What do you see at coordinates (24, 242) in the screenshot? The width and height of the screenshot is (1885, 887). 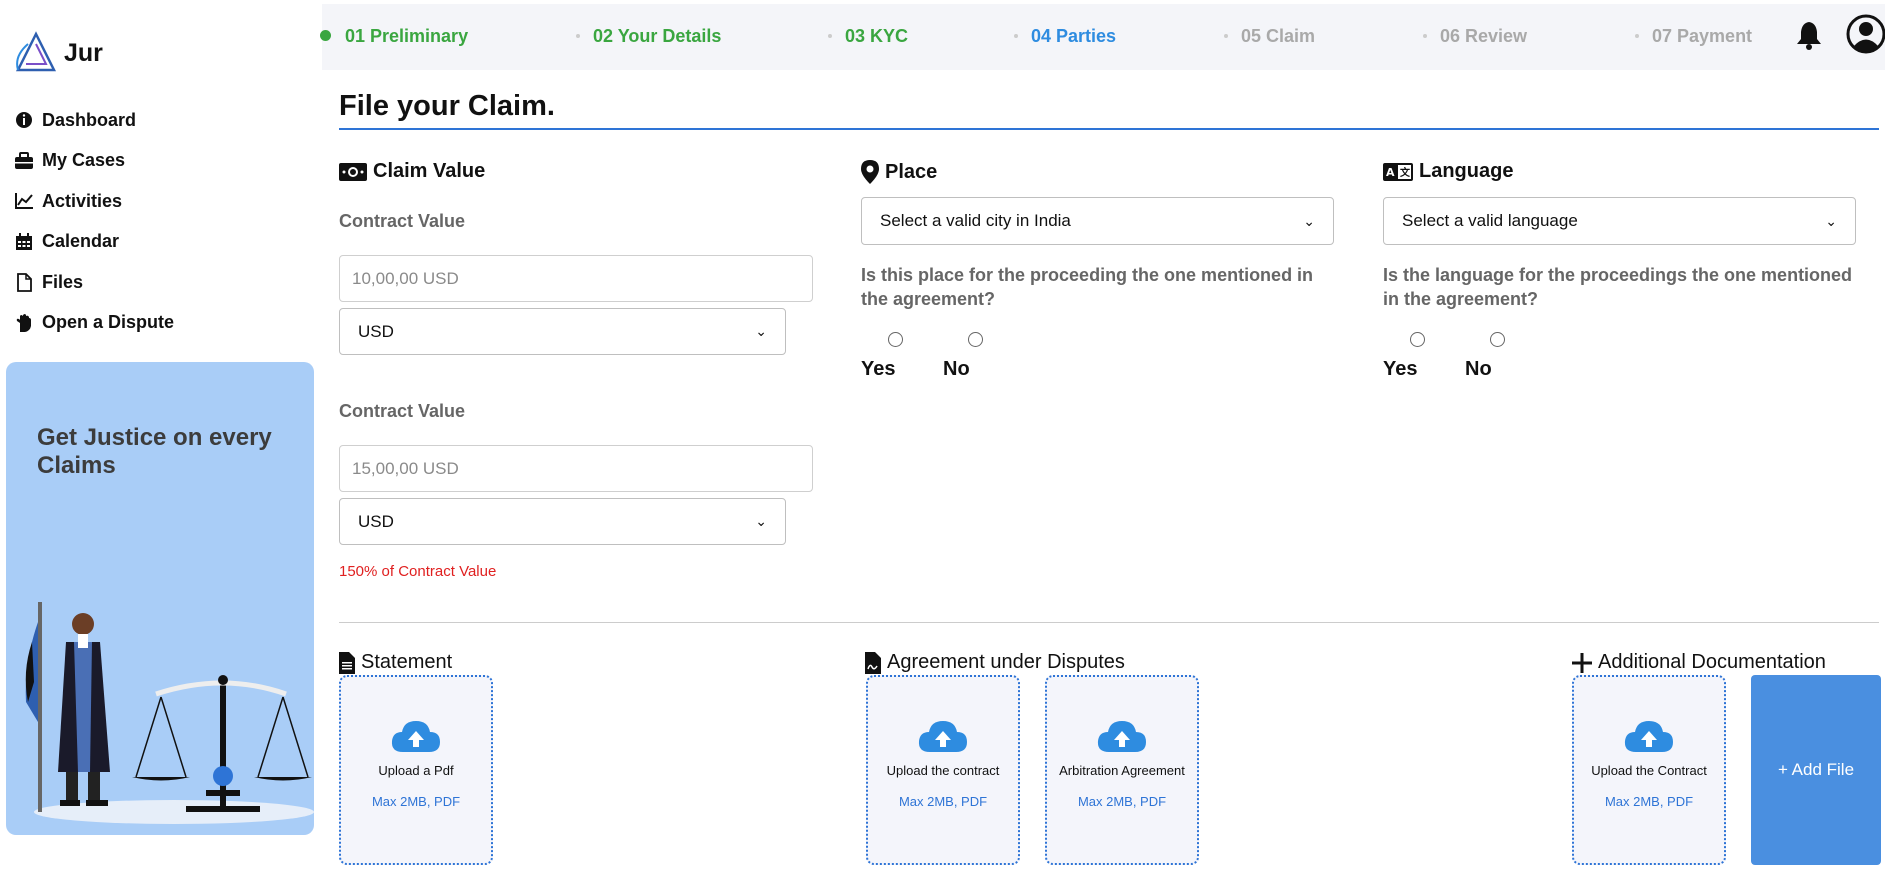 I see `calendar-icon` at bounding box center [24, 242].